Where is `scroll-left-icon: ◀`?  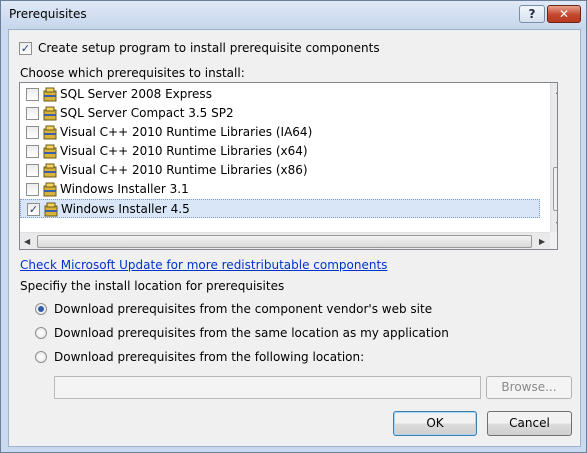
scroll-left-icon: ◀ is located at coordinates (27, 241).